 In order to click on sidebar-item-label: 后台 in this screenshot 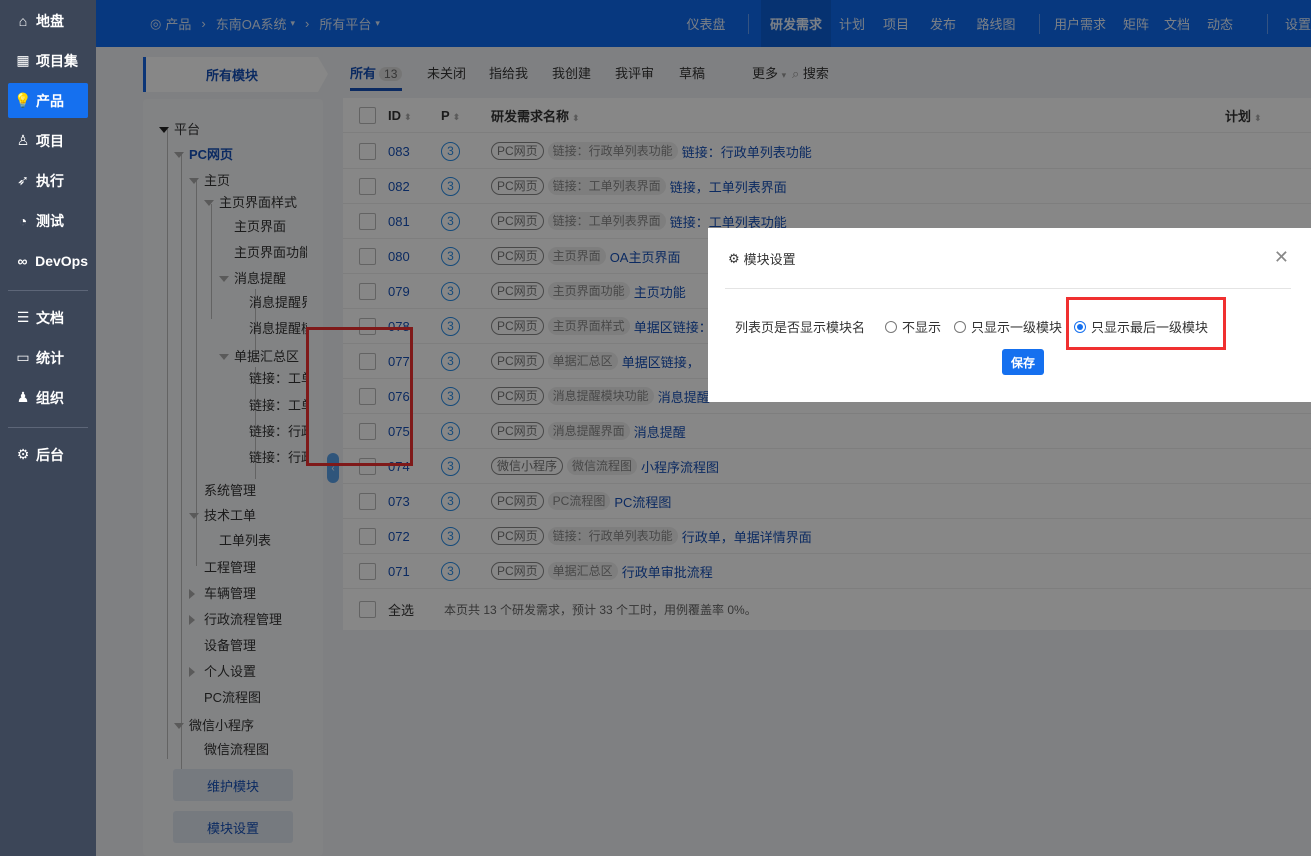, I will do `click(50, 454)`.